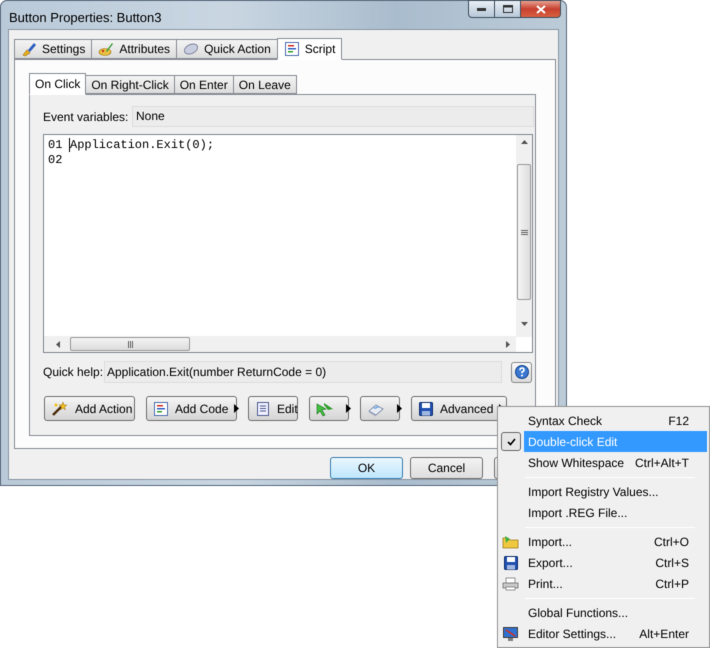 The width and height of the screenshot is (710, 648). Describe the element at coordinates (60, 408) in the screenshot. I see `magic-wand-icon` at that location.